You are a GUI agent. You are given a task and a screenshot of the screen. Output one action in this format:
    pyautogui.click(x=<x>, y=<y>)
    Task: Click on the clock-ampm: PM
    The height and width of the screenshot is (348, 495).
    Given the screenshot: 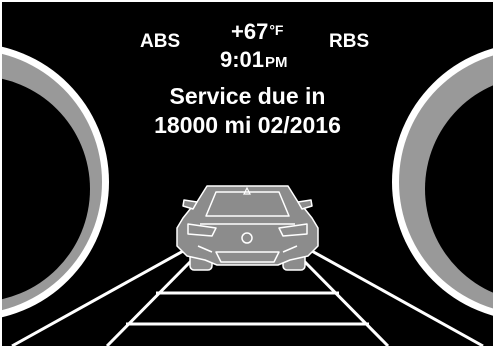 What is the action you would take?
    pyautogui.click(x=276, y=62)
    